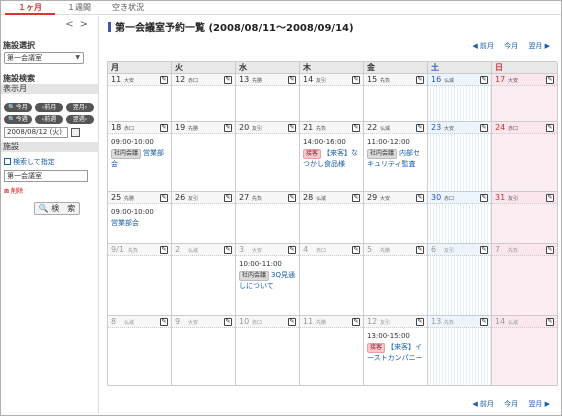 Image resolution: width=562 pixels, height=416 pixels. Describe the element at coordinates (80, 107) in the screenshot. I see `next-month-button: 翌月›` at that location.